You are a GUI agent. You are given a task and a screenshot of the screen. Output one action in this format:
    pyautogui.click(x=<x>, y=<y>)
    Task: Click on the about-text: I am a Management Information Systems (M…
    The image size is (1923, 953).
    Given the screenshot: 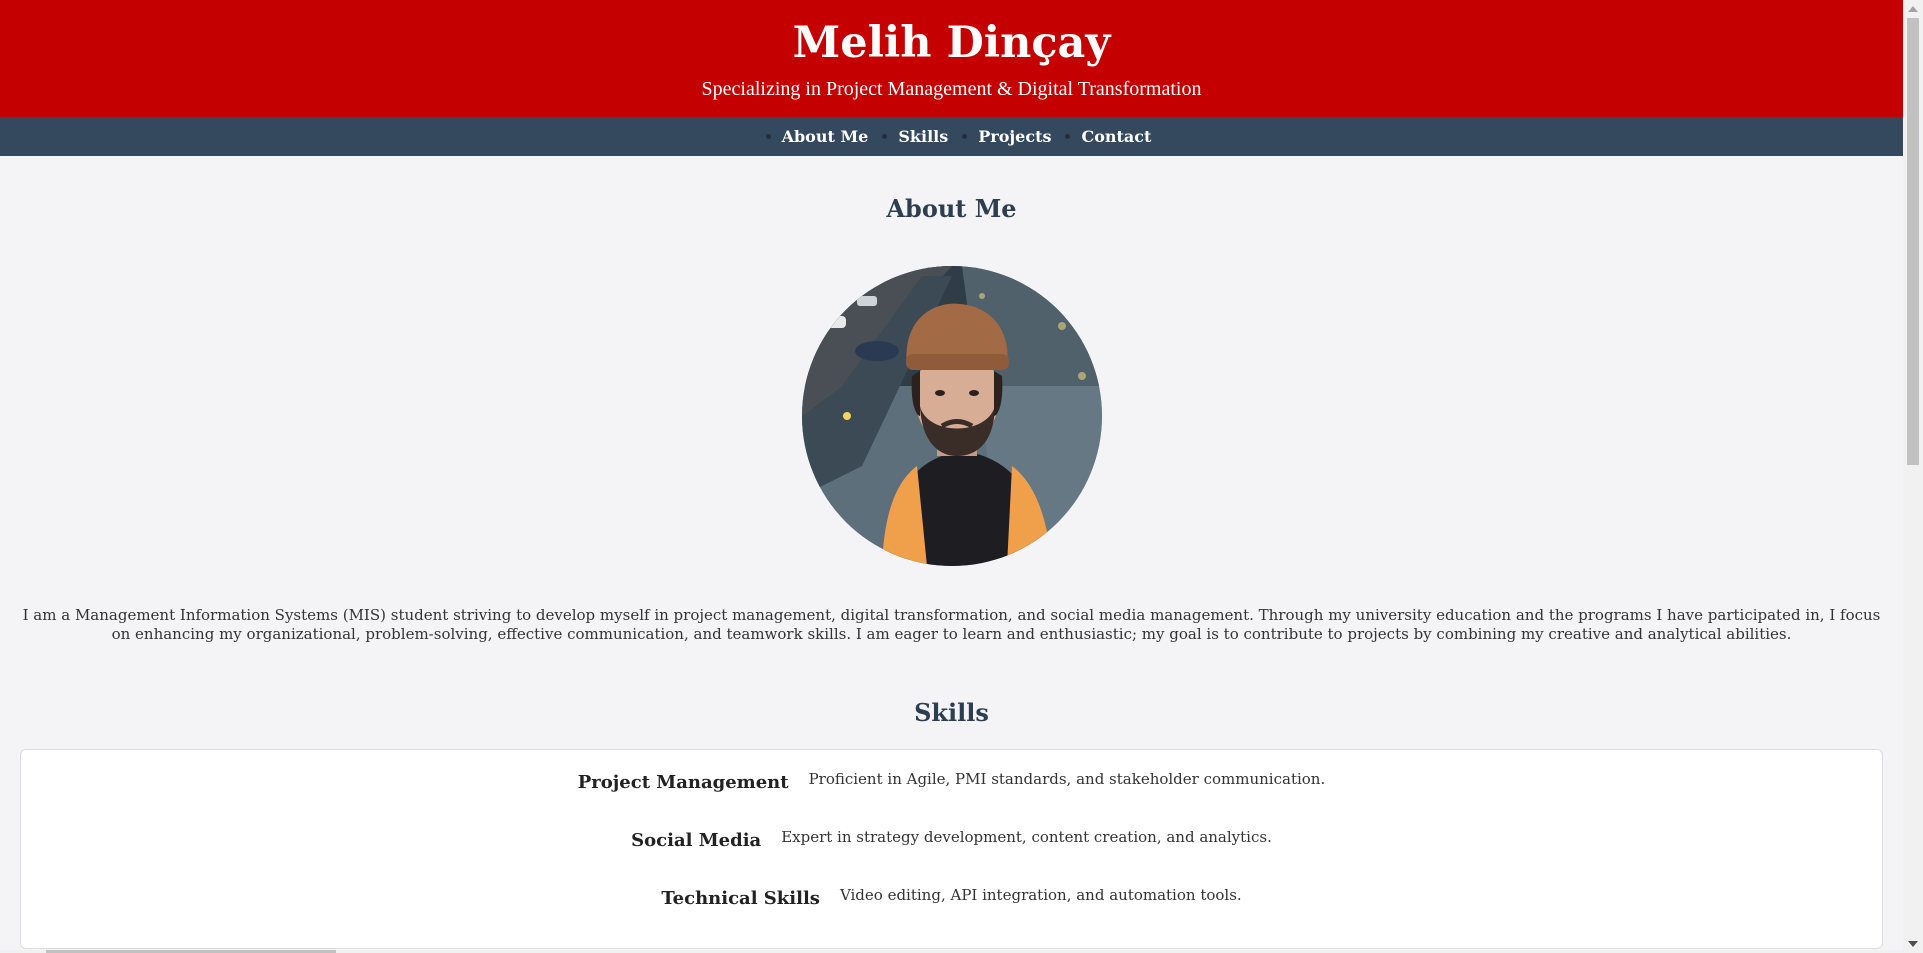 What is the action you would take?
    pyautogui.click(x=951, y=624)
    